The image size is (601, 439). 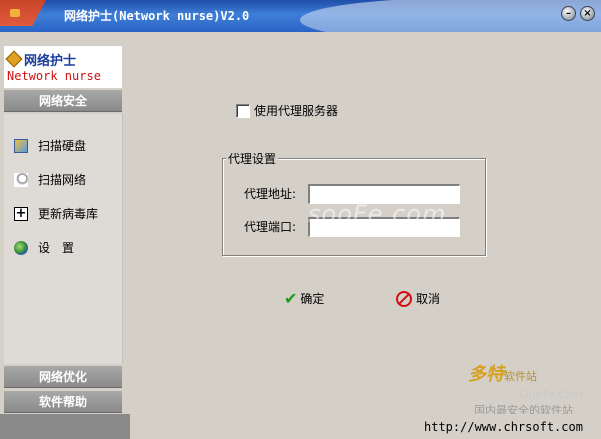 What do you see at coordinates (503, 427) in the screenshot?
I see `status-url: http://www.chrsoft.com` at bounding box center [503, 427].